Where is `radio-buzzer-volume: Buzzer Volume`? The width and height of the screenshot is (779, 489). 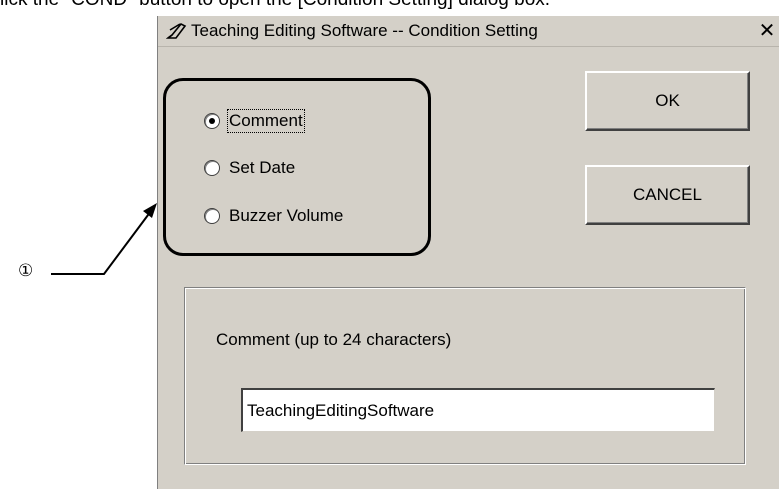 radio-buzzer-volume: Buzzer Volume is located at coordinates (273, 216).